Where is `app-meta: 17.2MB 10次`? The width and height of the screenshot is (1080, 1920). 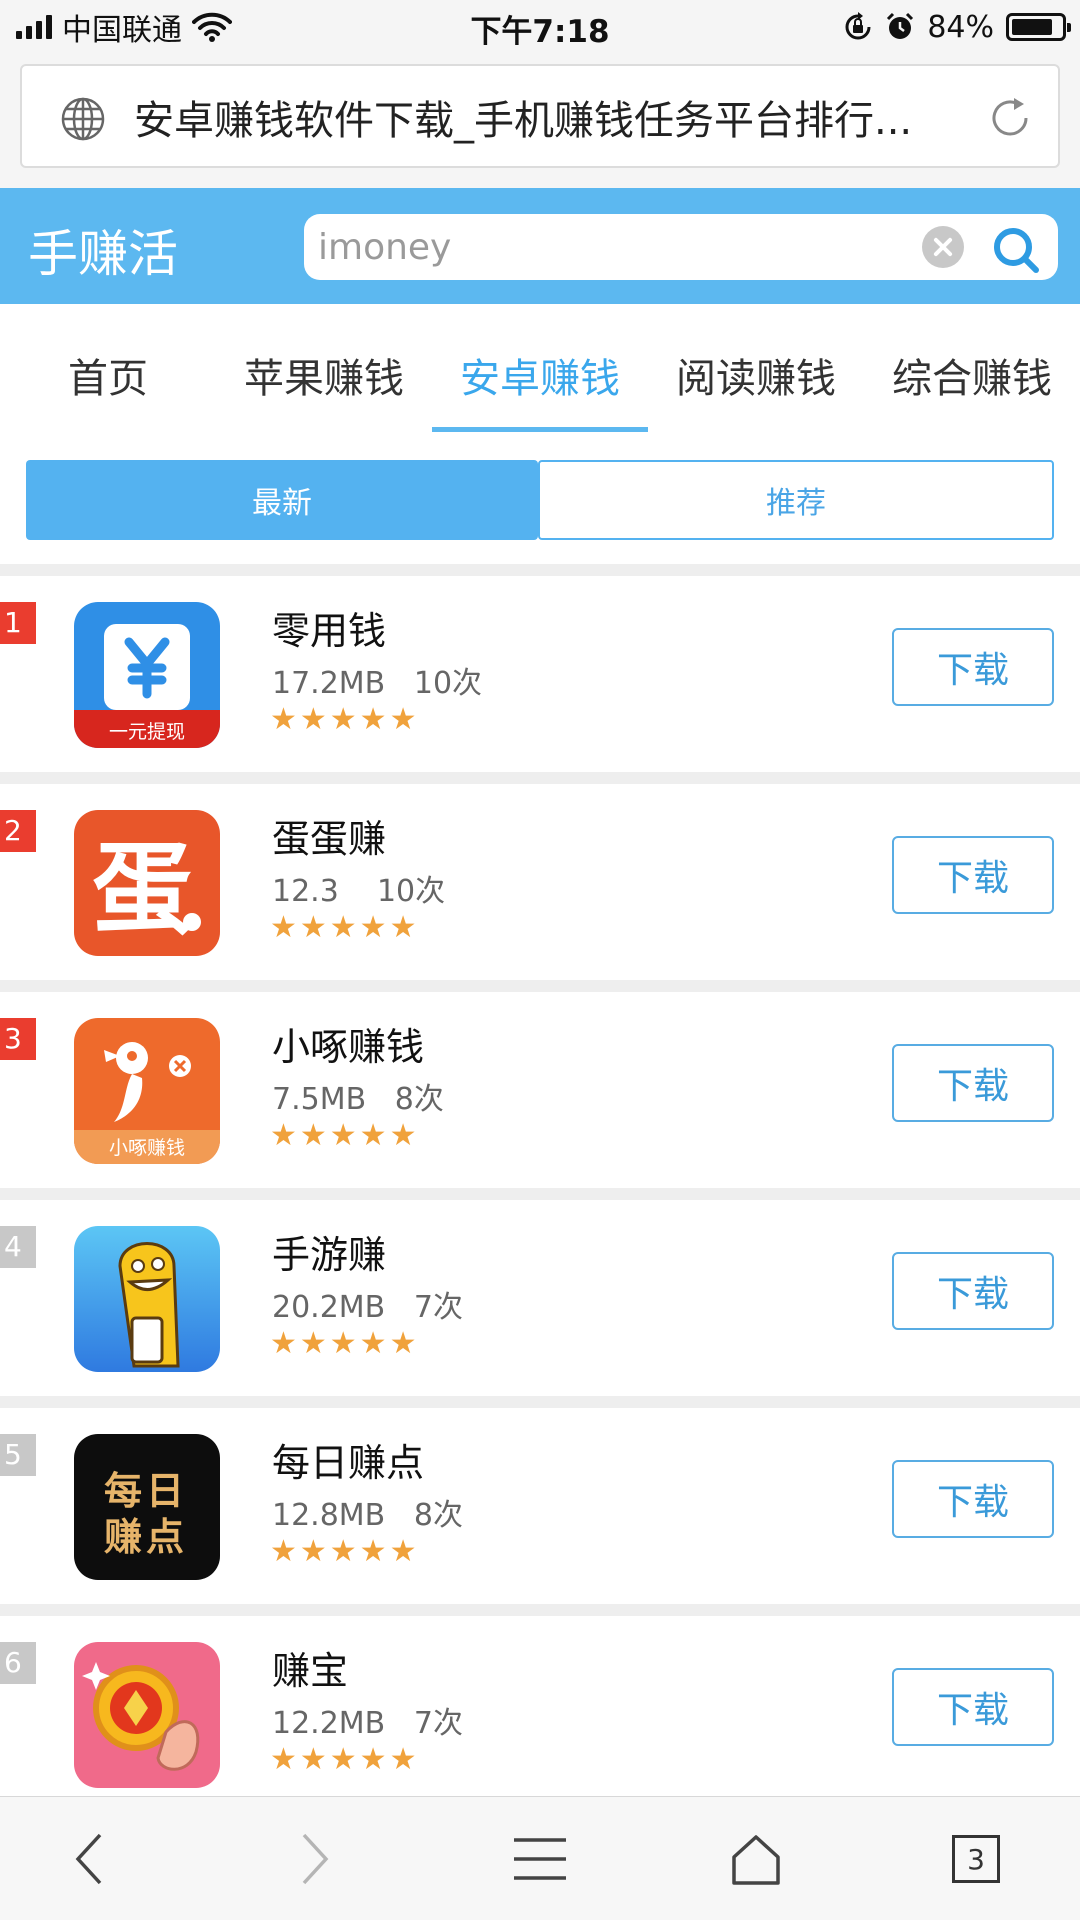
app-meta: 17.2MB 10次 is located at coordinates (377, 680).